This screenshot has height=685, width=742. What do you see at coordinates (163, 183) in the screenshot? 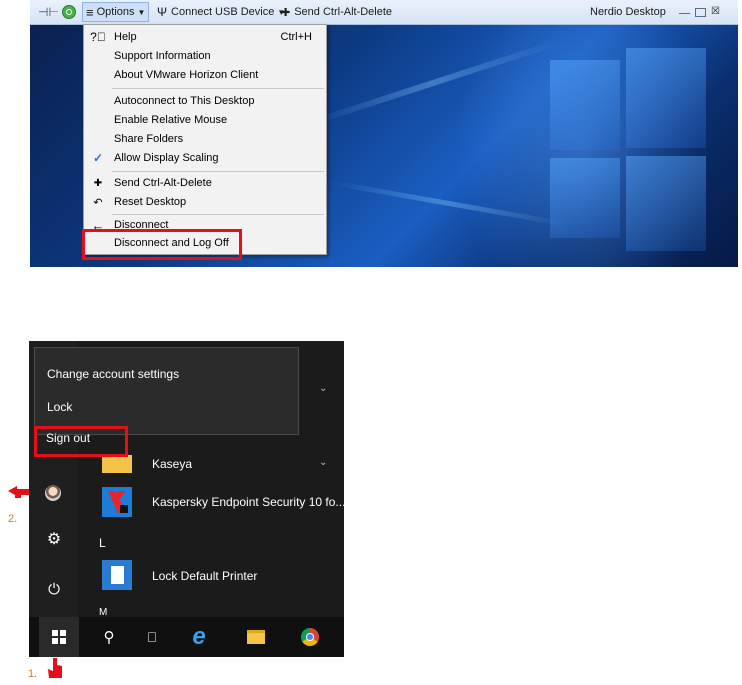
I see `menu-item-label: Send Ctrl-Alt-Delete` at bounding box center [163, 183].